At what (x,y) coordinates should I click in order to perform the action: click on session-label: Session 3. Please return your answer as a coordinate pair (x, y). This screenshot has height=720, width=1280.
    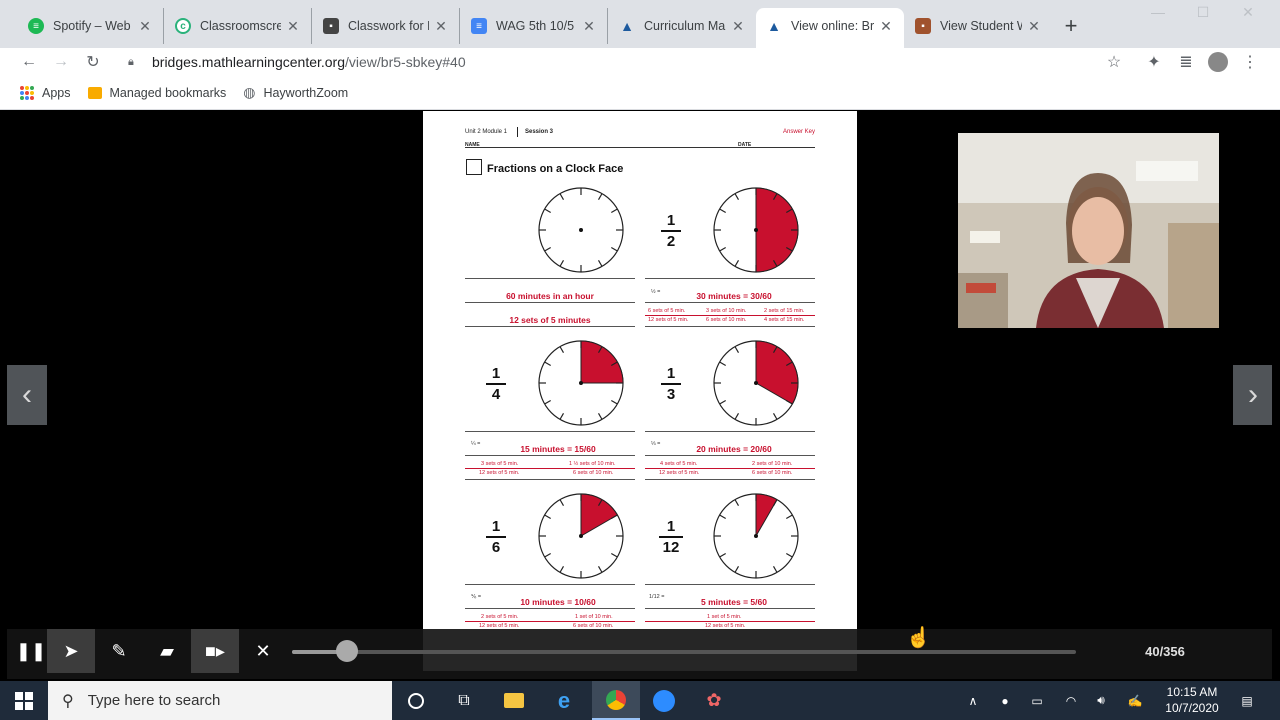
    Looking at the image, I should click on (539, 132).